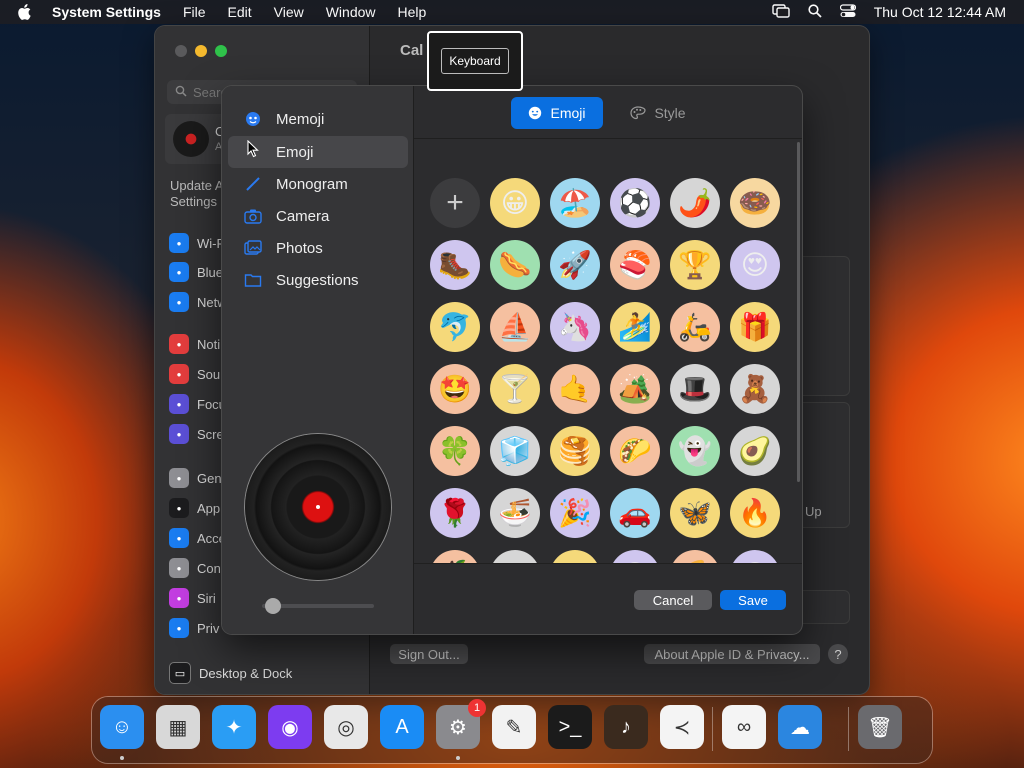  I want to click on help-button: ?, so click(838, 654).